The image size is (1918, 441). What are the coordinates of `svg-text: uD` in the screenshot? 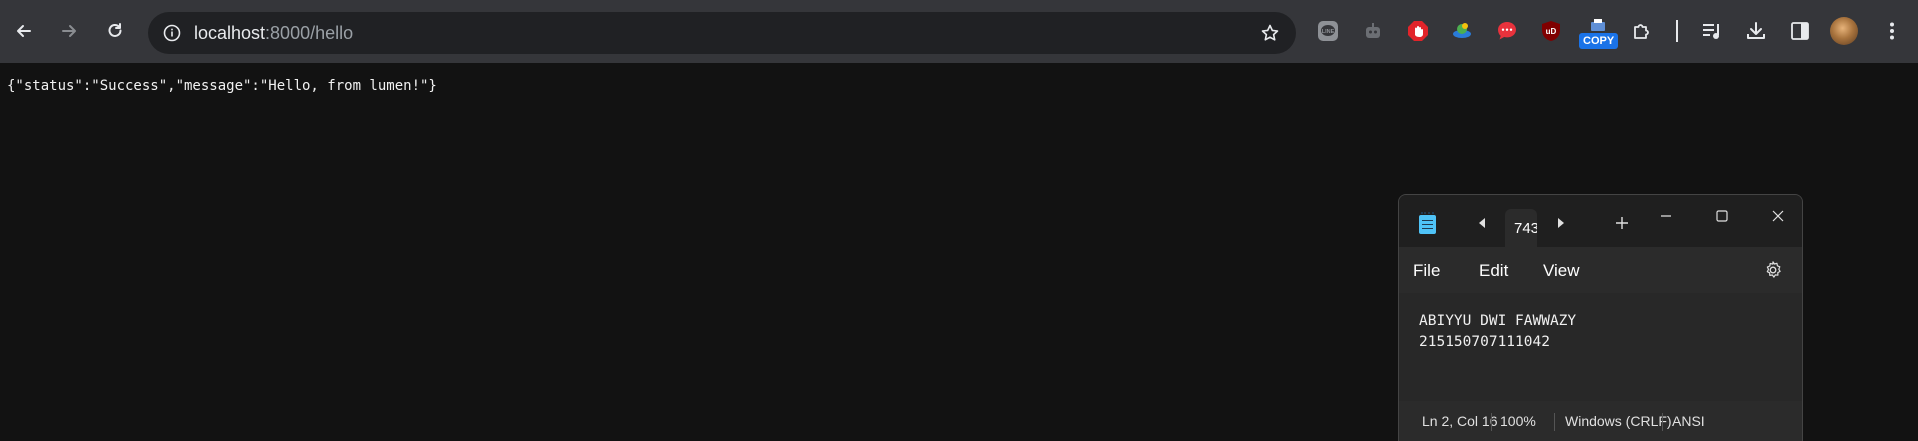 It's located at (1551, 31).